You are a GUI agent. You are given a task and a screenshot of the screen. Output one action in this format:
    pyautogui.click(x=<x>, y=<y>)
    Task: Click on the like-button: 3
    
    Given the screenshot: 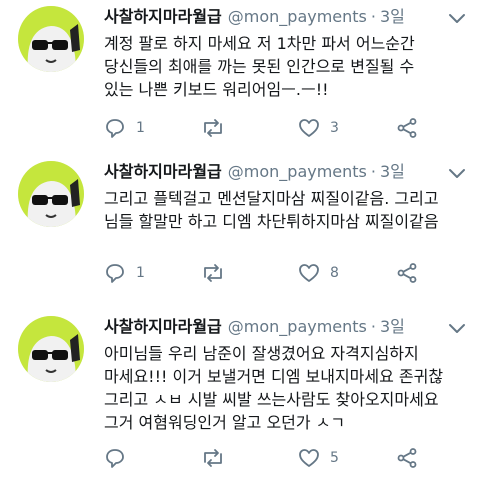 What is the action you would take?
    pyautogui.click(x=318, y=128)
    